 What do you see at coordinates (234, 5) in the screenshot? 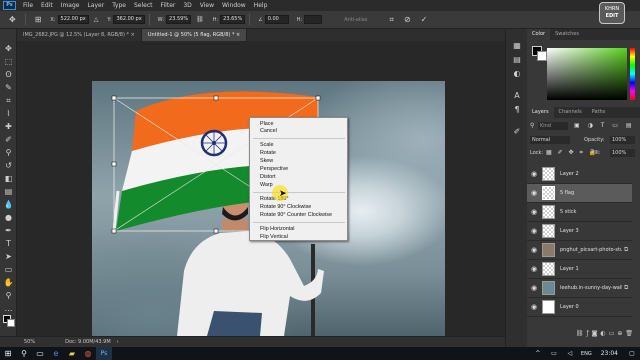
I see `menu-window: Window` at bounding box center [234, 5].